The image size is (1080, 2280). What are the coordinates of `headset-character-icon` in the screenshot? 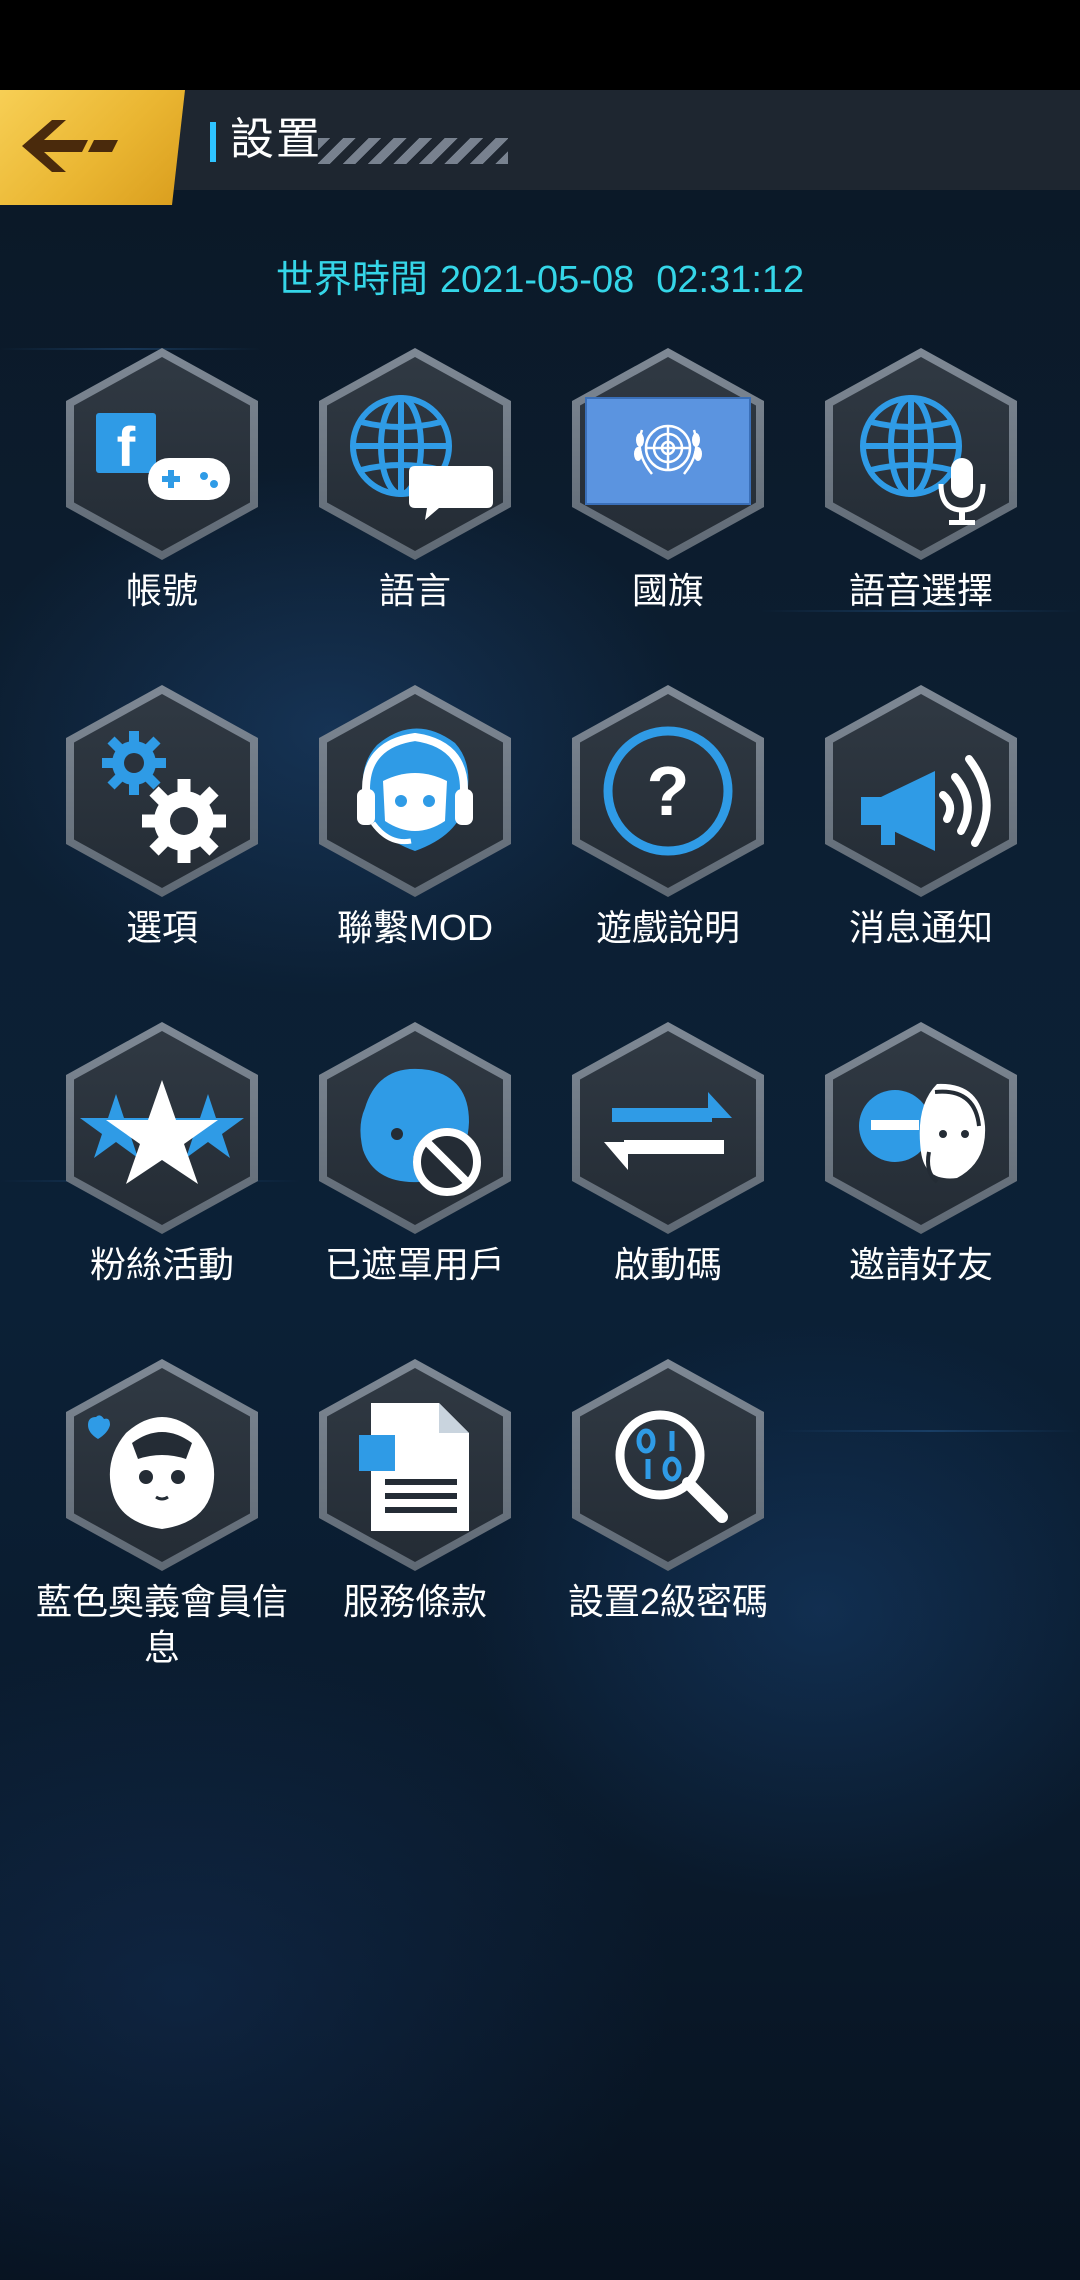 It's located at (415, 789).